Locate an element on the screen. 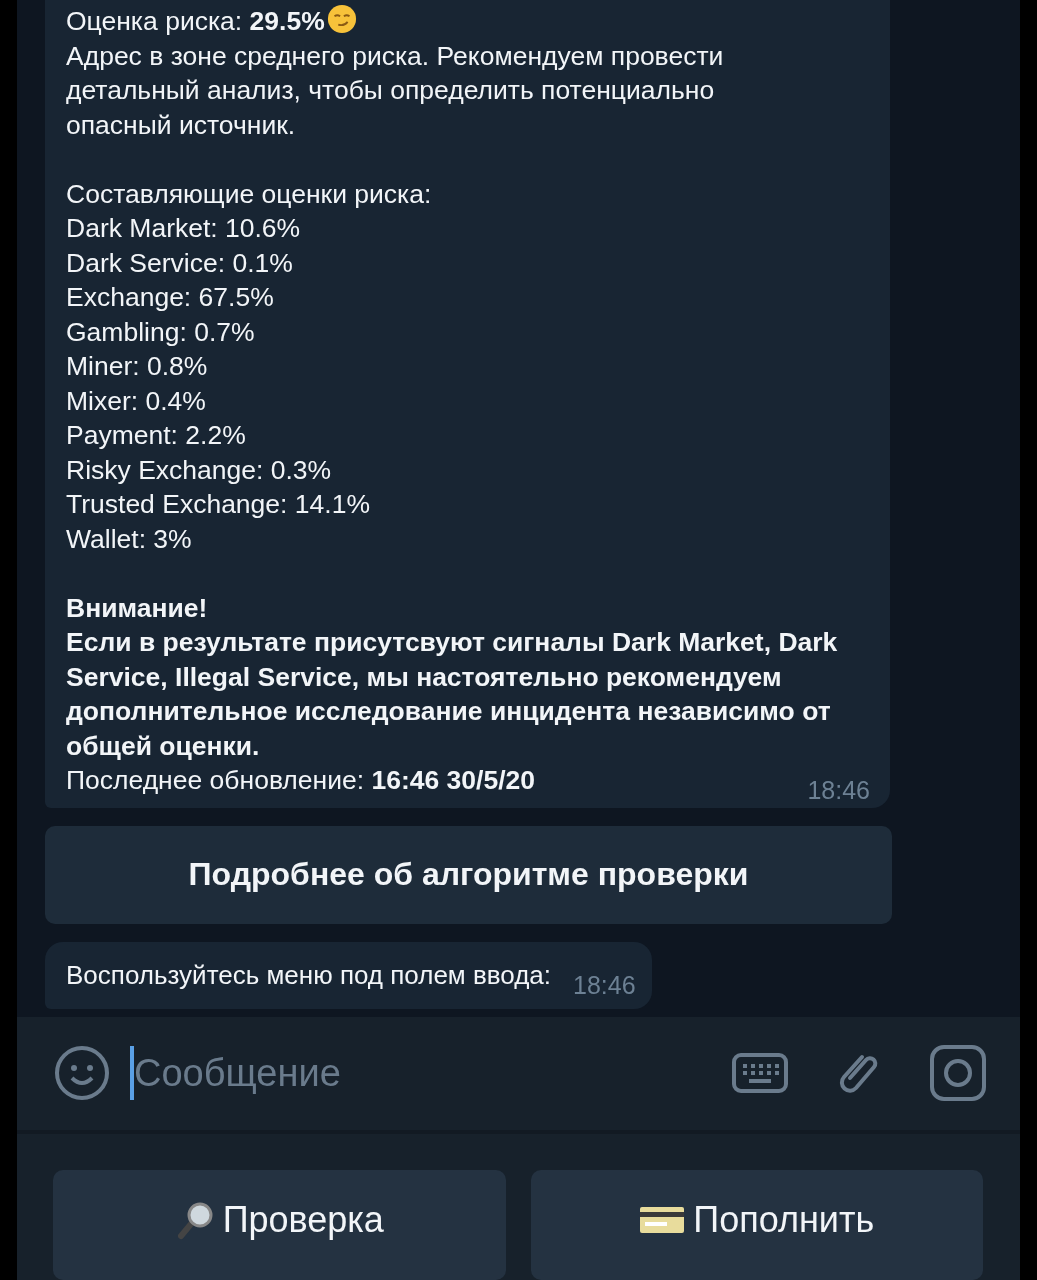  components-title: Составляющие оценки риска: is located at coordinates (249, 194).